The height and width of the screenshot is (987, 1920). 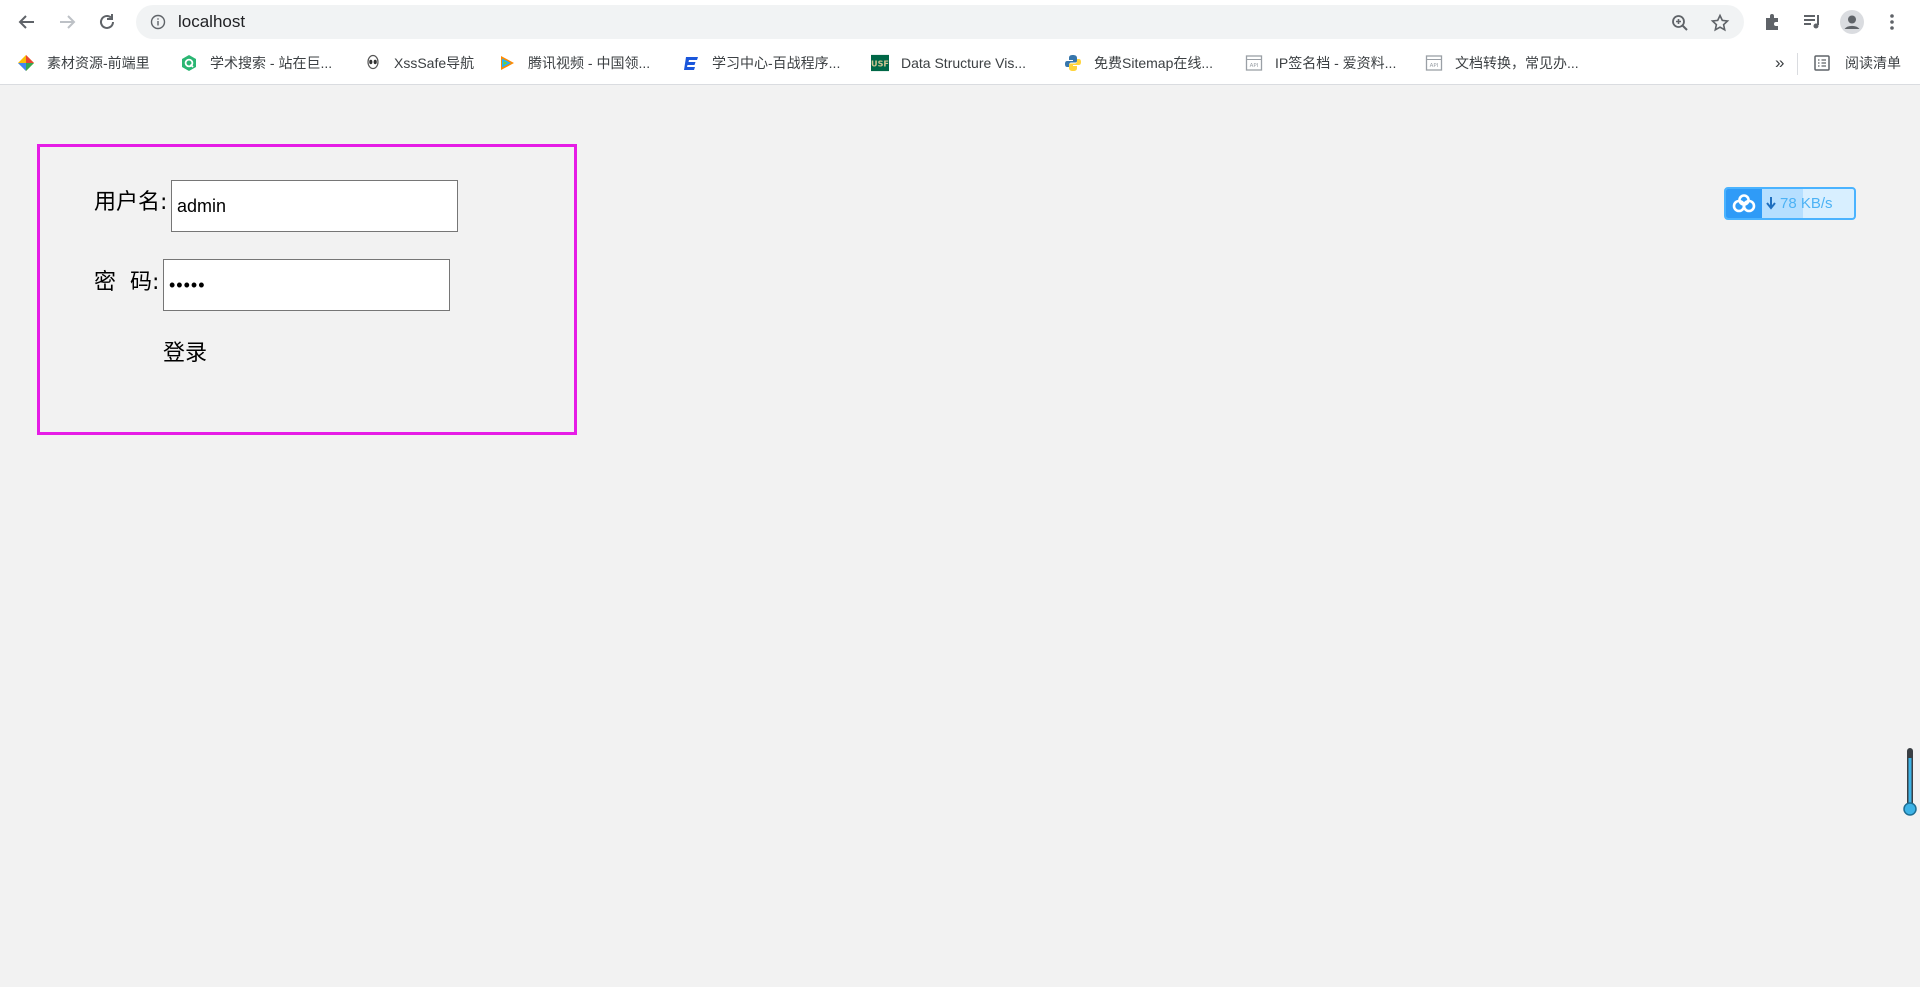 I want to click on browser-toolbar: localhost, so click(x=960, y=22).